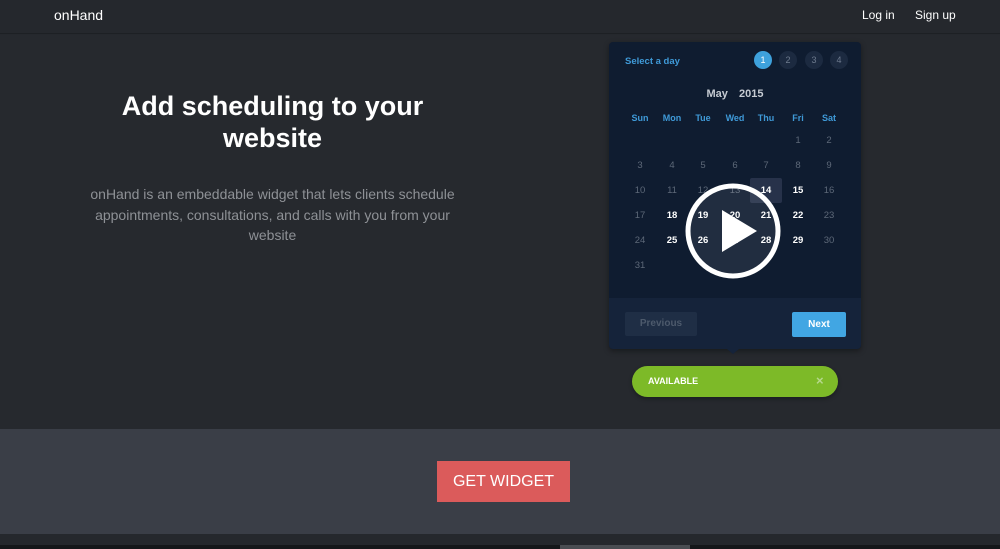 This screenshot has width=1000, height=549. I want to click on bottom-edge, so click(500, 547).